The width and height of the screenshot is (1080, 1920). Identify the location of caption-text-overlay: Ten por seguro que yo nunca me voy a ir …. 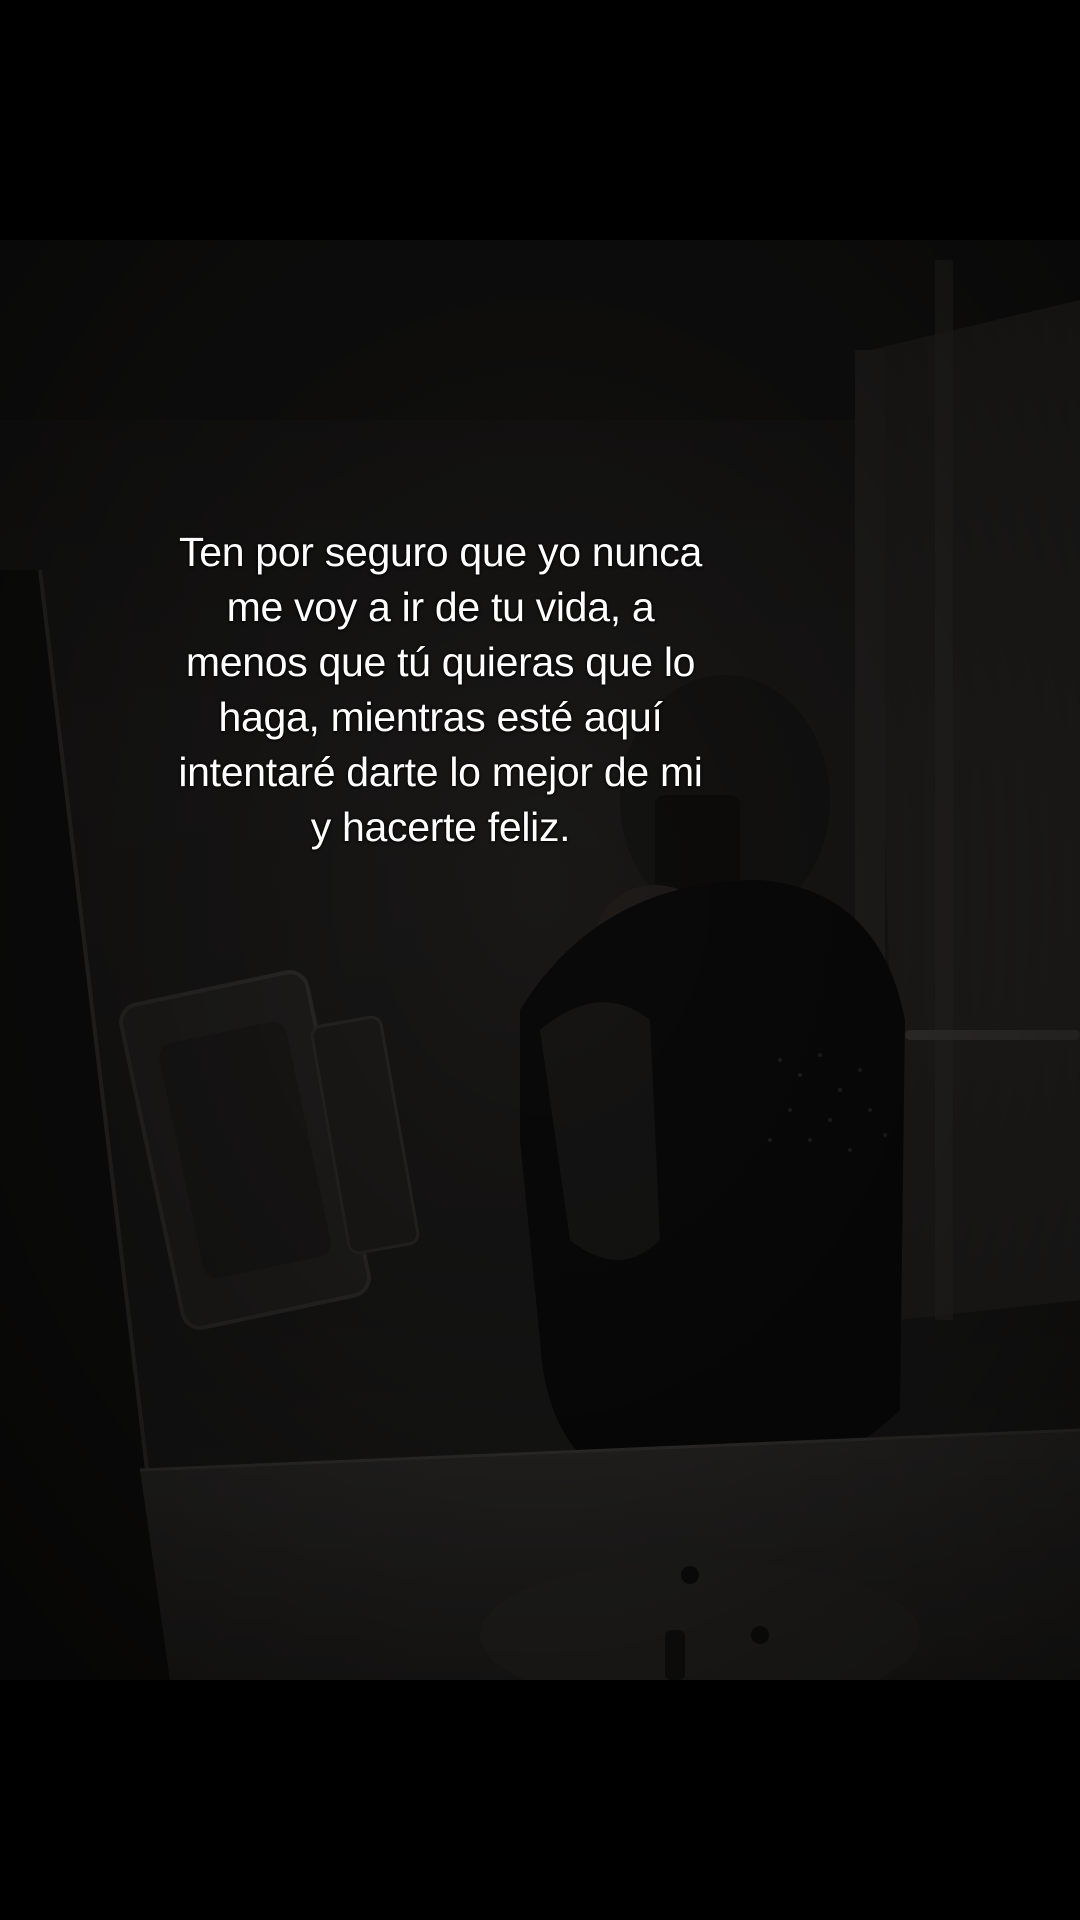
(440, 690).